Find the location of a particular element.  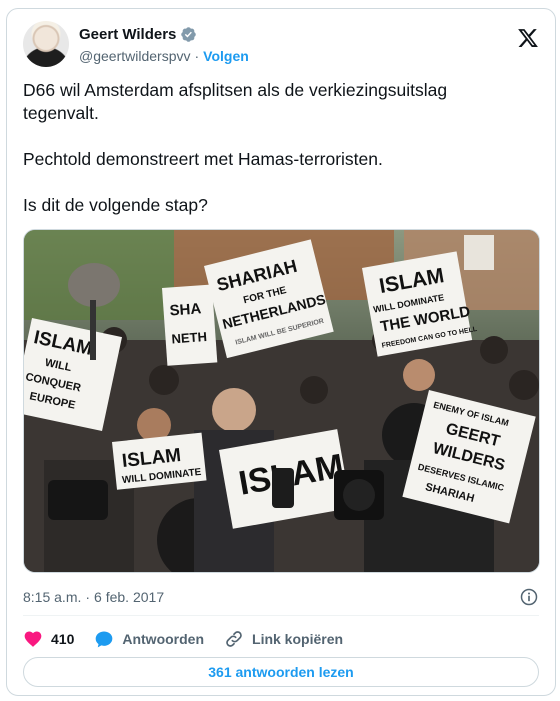

like-button: 410 is located at coordinates (48, 639).